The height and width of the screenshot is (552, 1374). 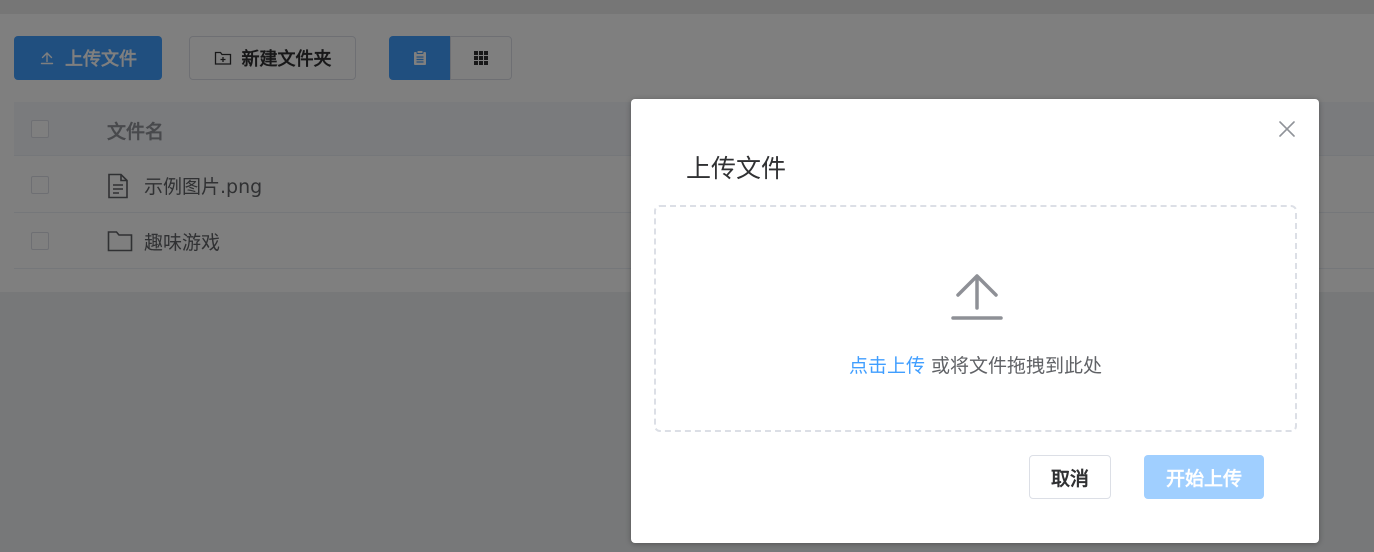 I want to click on dropzone-text: 点击上传 或将文件拖拽到此处, so click(x=975, y=364).